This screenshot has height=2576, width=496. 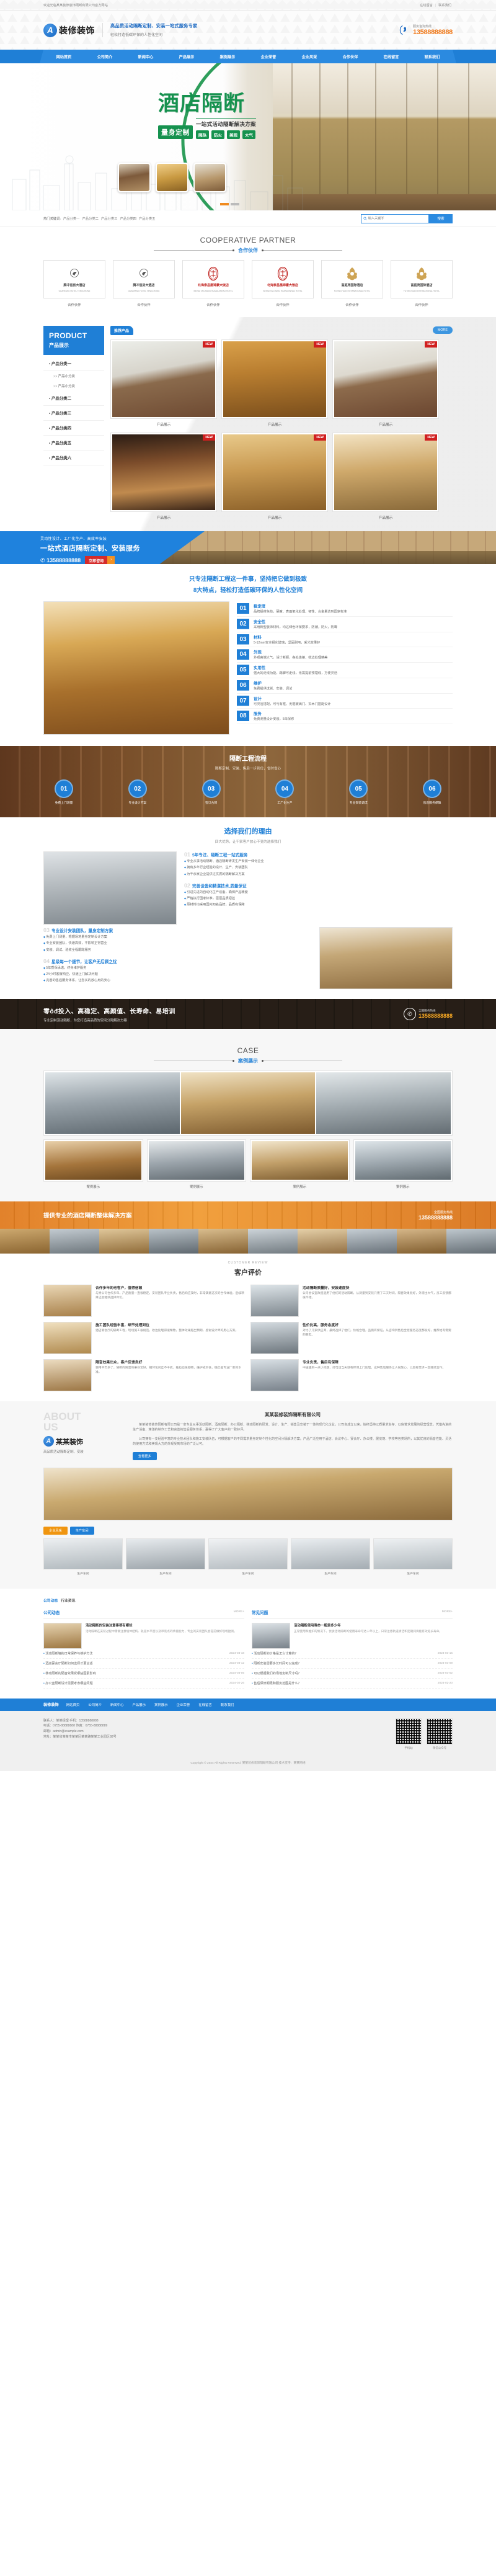 What do you see at coordinates (227, 1705) in the screenshot?
I see `footer-nav-item-7: 联系我们` at bounding box center [227, 1705].